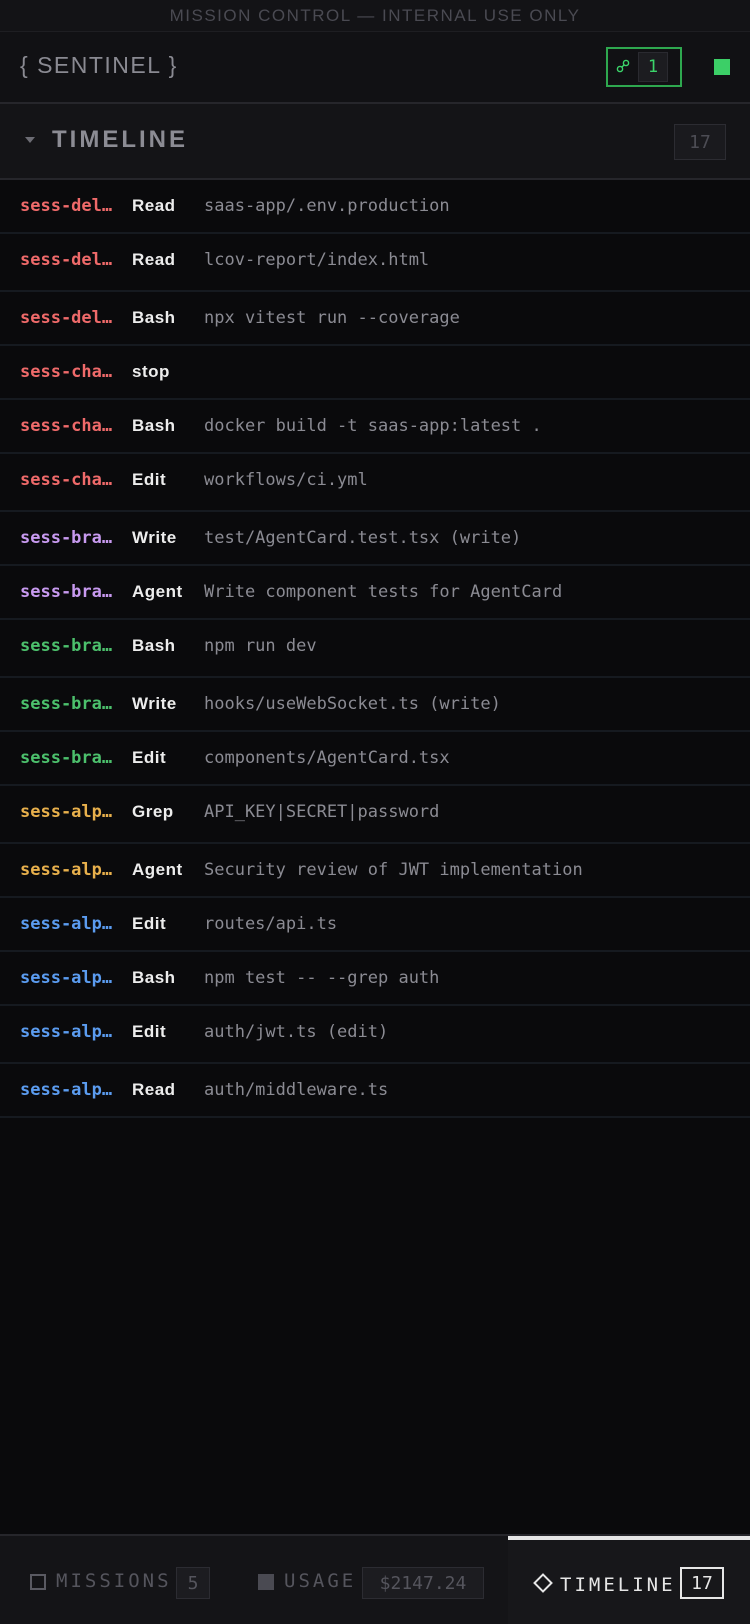  I want to click on timeline-row: sess-alp… Read auth/middleware.ts, so click(375, 1091).